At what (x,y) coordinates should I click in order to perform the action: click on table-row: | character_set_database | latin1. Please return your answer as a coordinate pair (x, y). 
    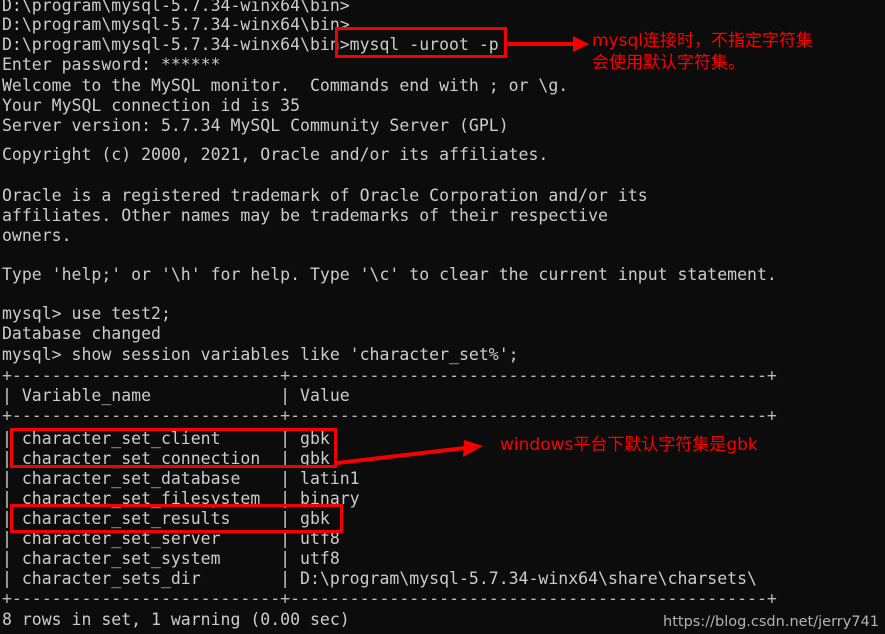
    Looking at the image, I should click on (181, 478).